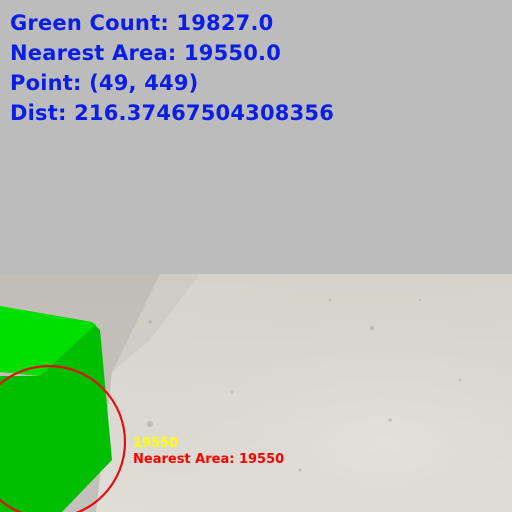 Image resolution: width=512 pixels, height=512 pixels. What do you see at coordinates (172, 113) in the screenshot?
I see `distance-text: Dist: 216.37467504308356` at bounding box center [172, 113].